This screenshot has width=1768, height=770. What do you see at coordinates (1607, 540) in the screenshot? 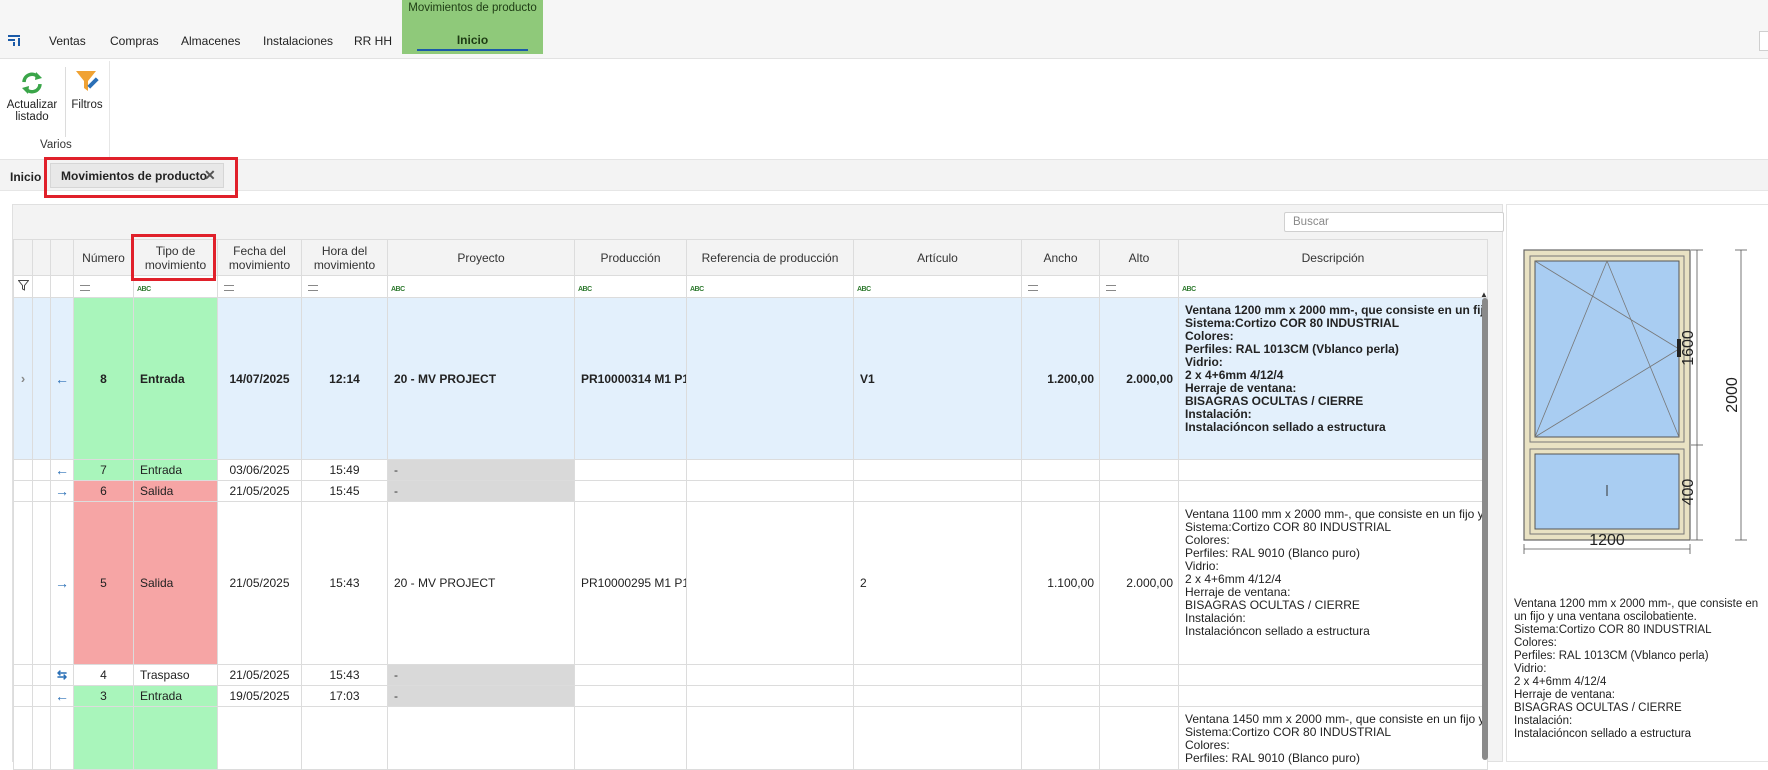
I see `dim-width: 1200` at bounding box center [1607, 540].